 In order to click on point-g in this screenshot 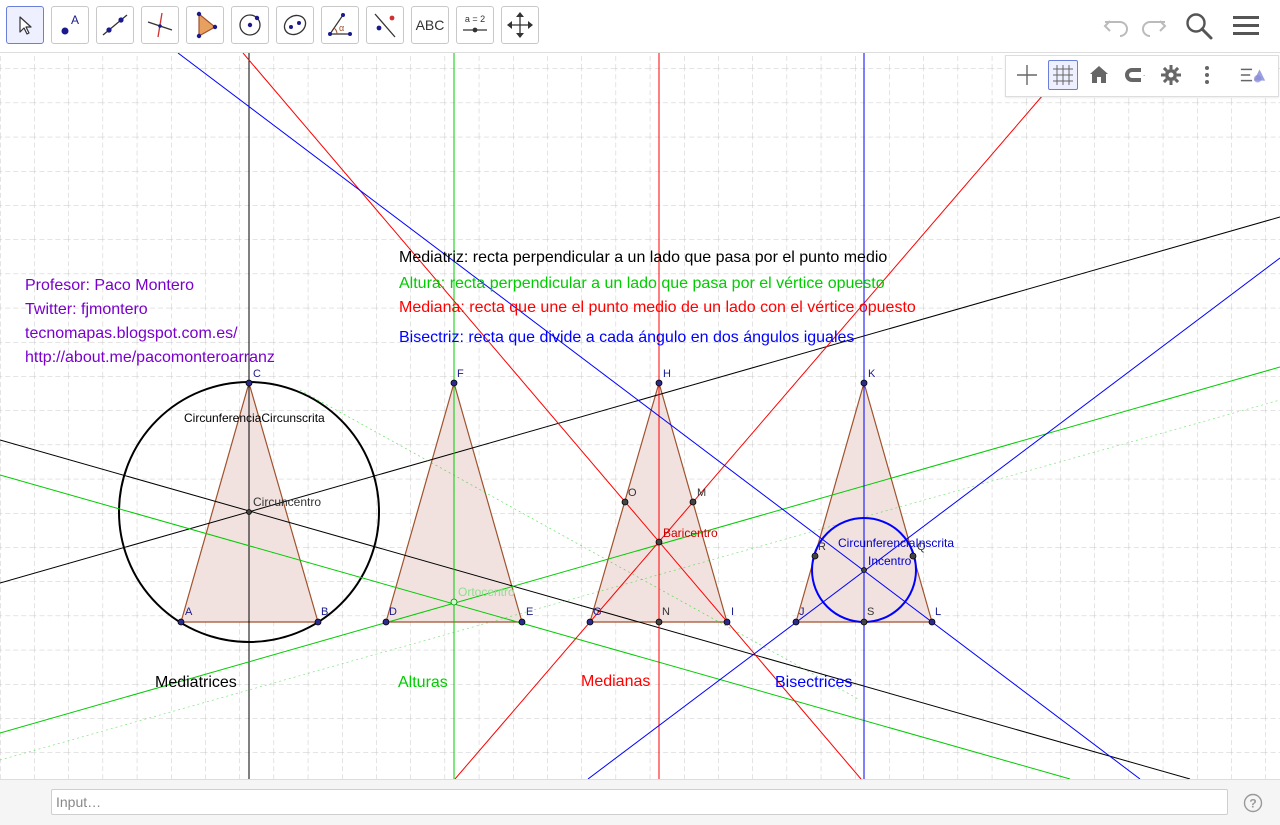, I will do `click(590, 622)`.